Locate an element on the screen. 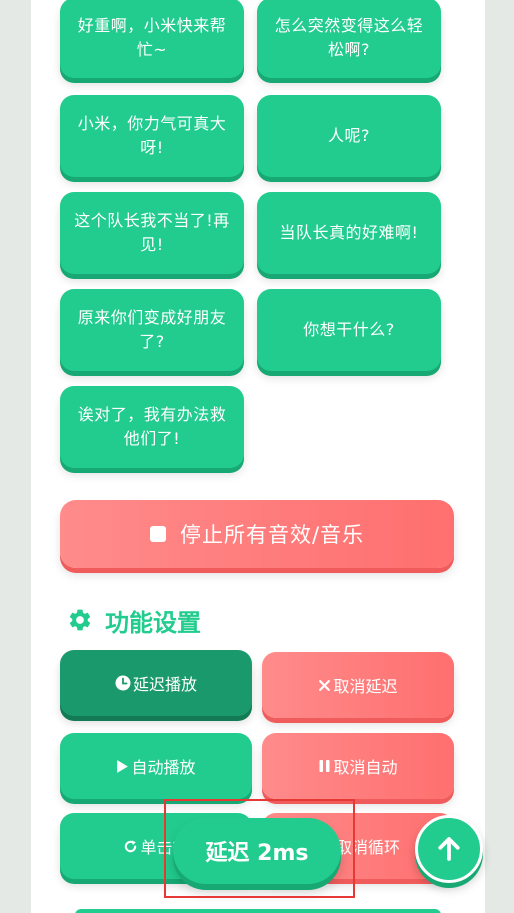 The image size is (514, 913). sound-button: 这个队长我不当了!再见! is located at coordinates (152, 233).